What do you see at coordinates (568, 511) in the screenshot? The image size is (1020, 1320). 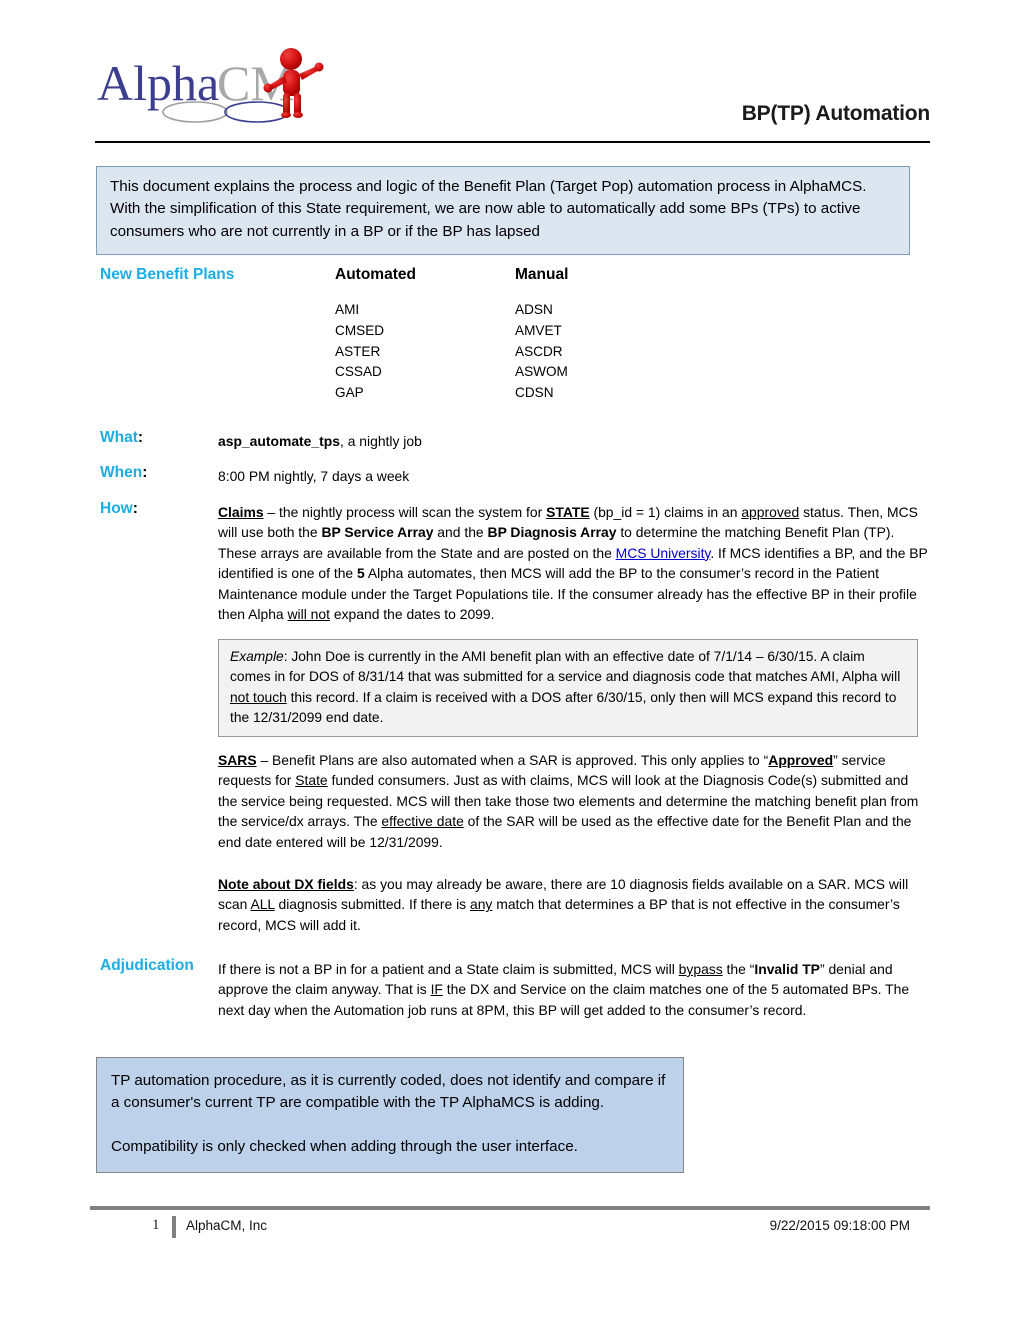 I see `state-keyword: STATE` at bounding box center [568, 511].